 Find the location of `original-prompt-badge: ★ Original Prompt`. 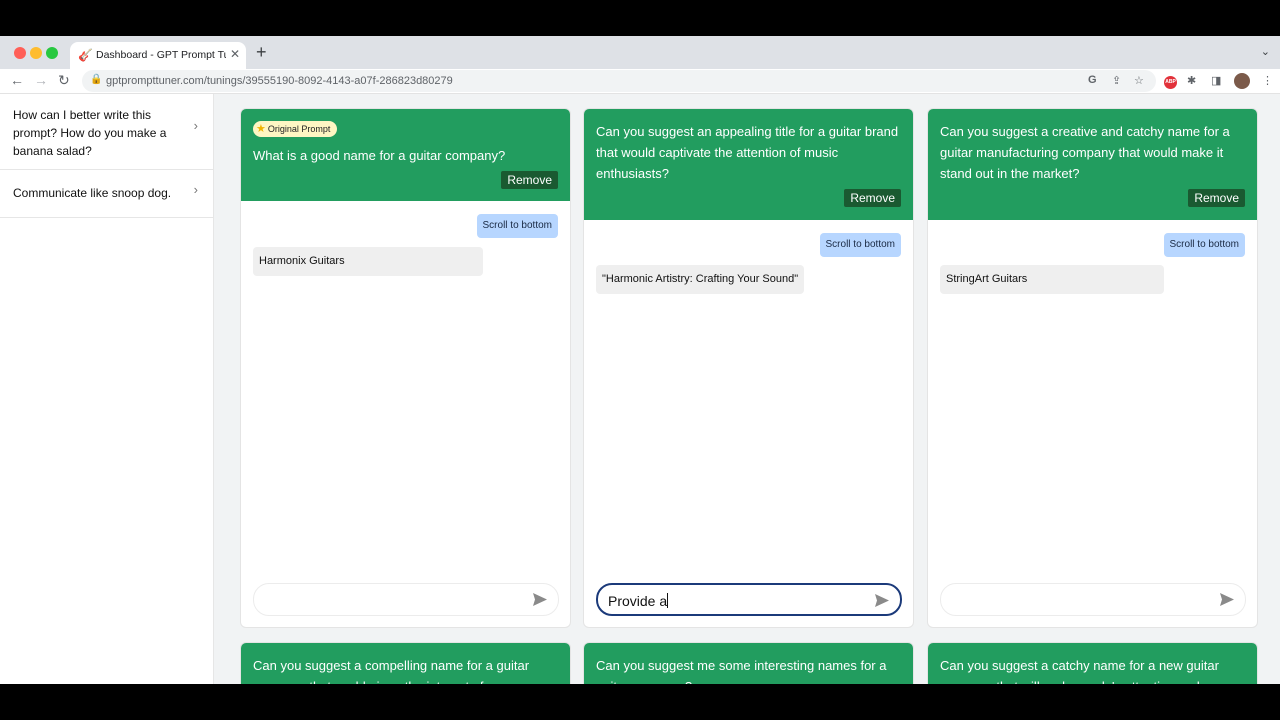

original-prompt-badge: ★ Original Prompt is located at coordinates (295, 129).